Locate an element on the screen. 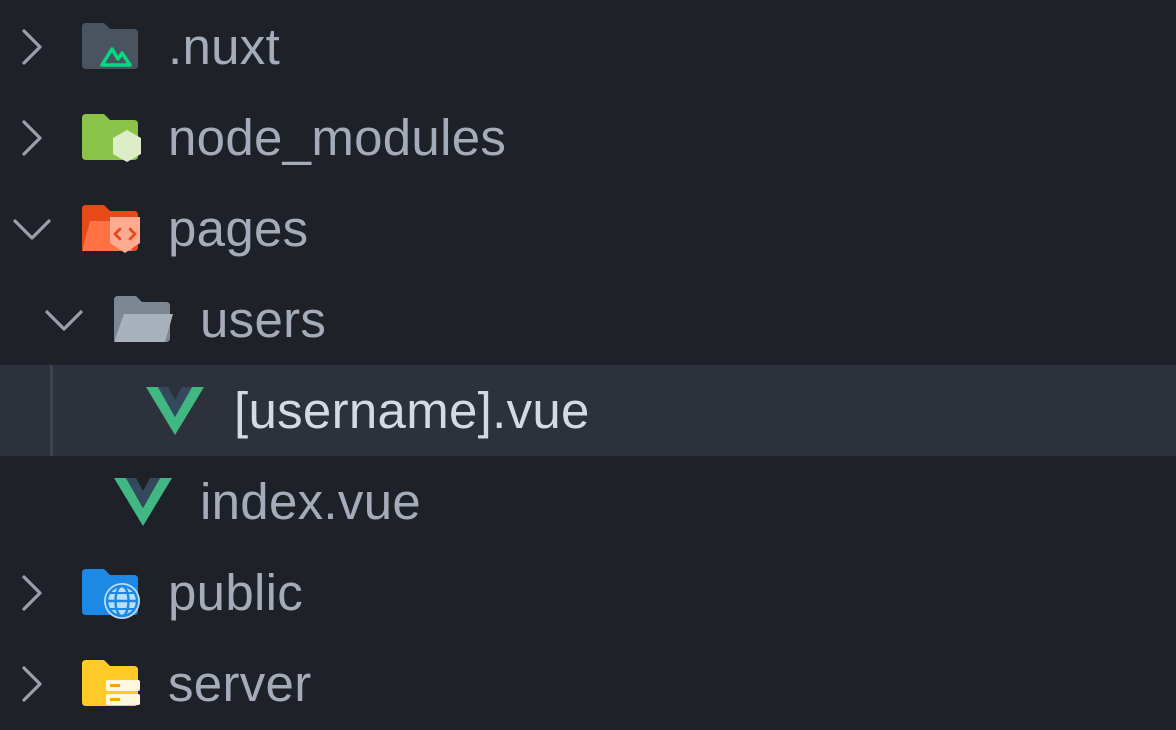  tree-item-label: users is located at coordinates (263, 319).